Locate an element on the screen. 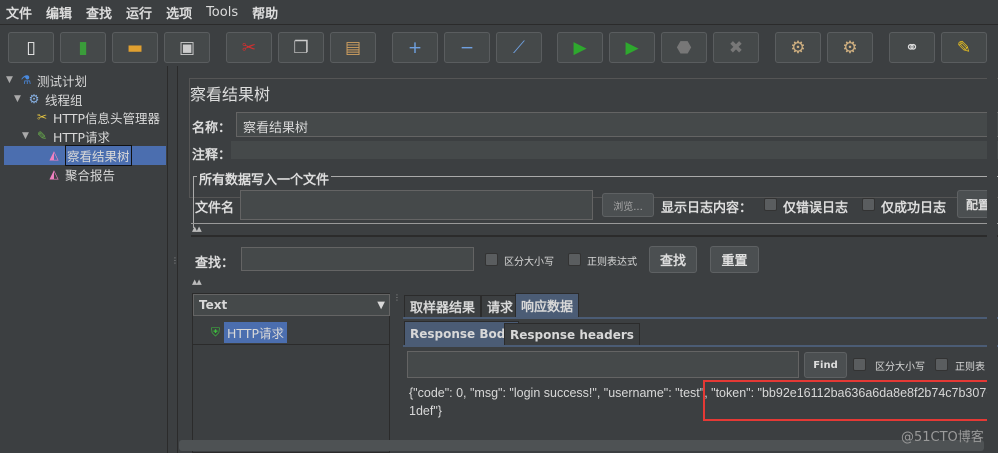 The height and width of the screenshot is (453, 998). cut-icon: ✂ is located at coordinates (249, 47).